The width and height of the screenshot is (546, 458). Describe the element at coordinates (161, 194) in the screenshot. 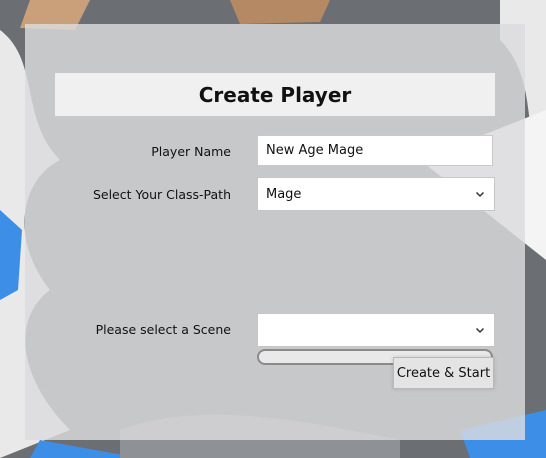

I see `class-path-label: Select Your Class-Path` at that location.